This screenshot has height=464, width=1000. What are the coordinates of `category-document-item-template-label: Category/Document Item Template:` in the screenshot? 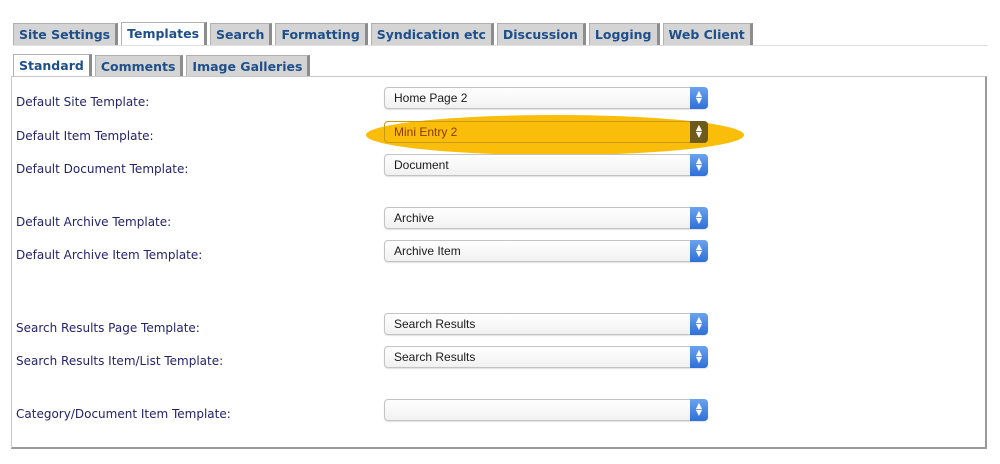 It's located at (123, 414).